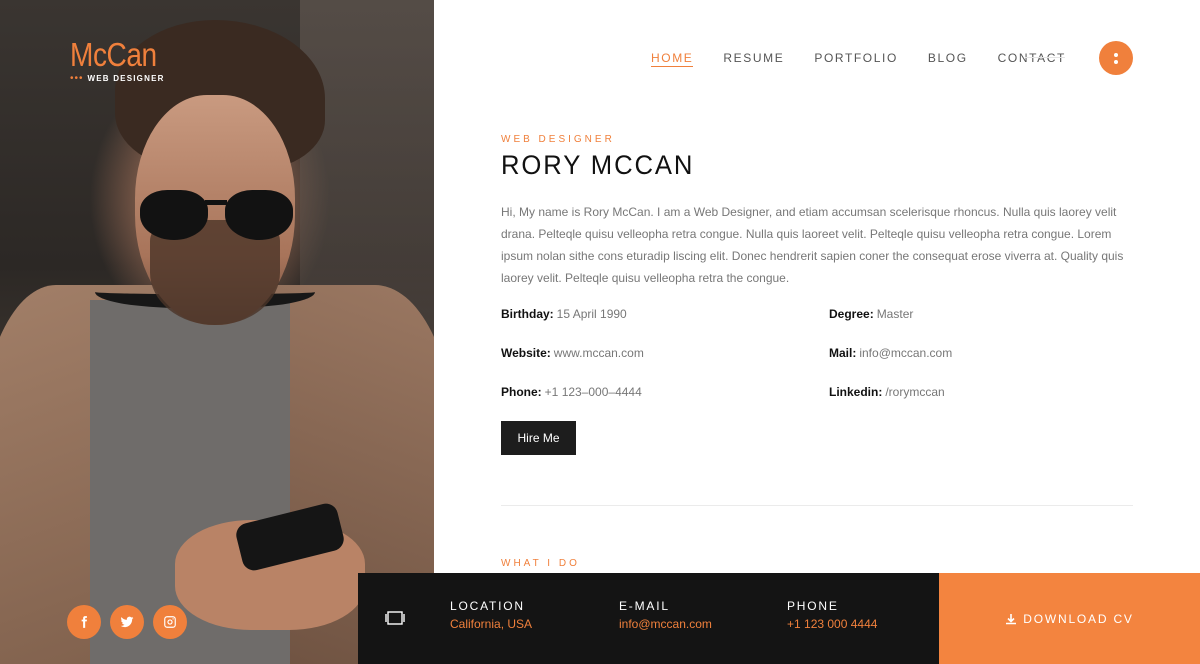 The image size is (1200, 664). Describe the element at coordinates (948, 59) in the screenshot. I see `nav-item-blog: BLOG` at that location.